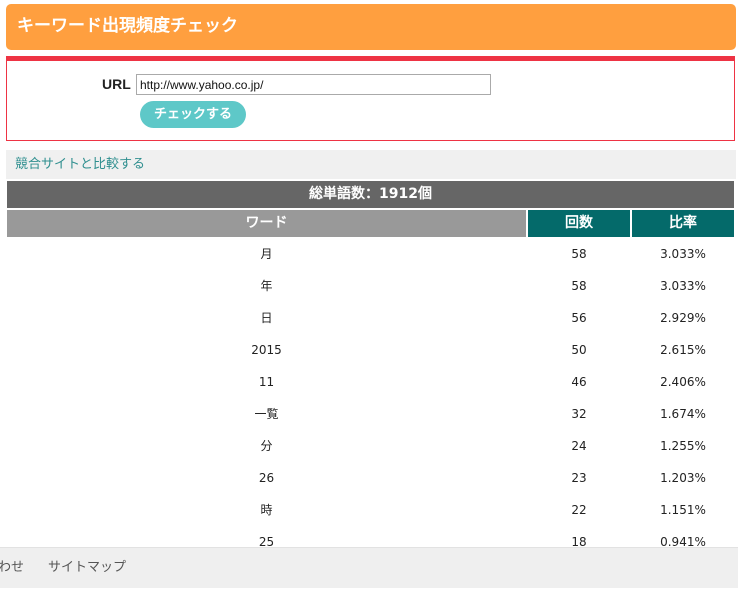  Describe the element at coordinates (370, 446) in the screenshot. I see `table-row: 分 24 1.255%` at that location.